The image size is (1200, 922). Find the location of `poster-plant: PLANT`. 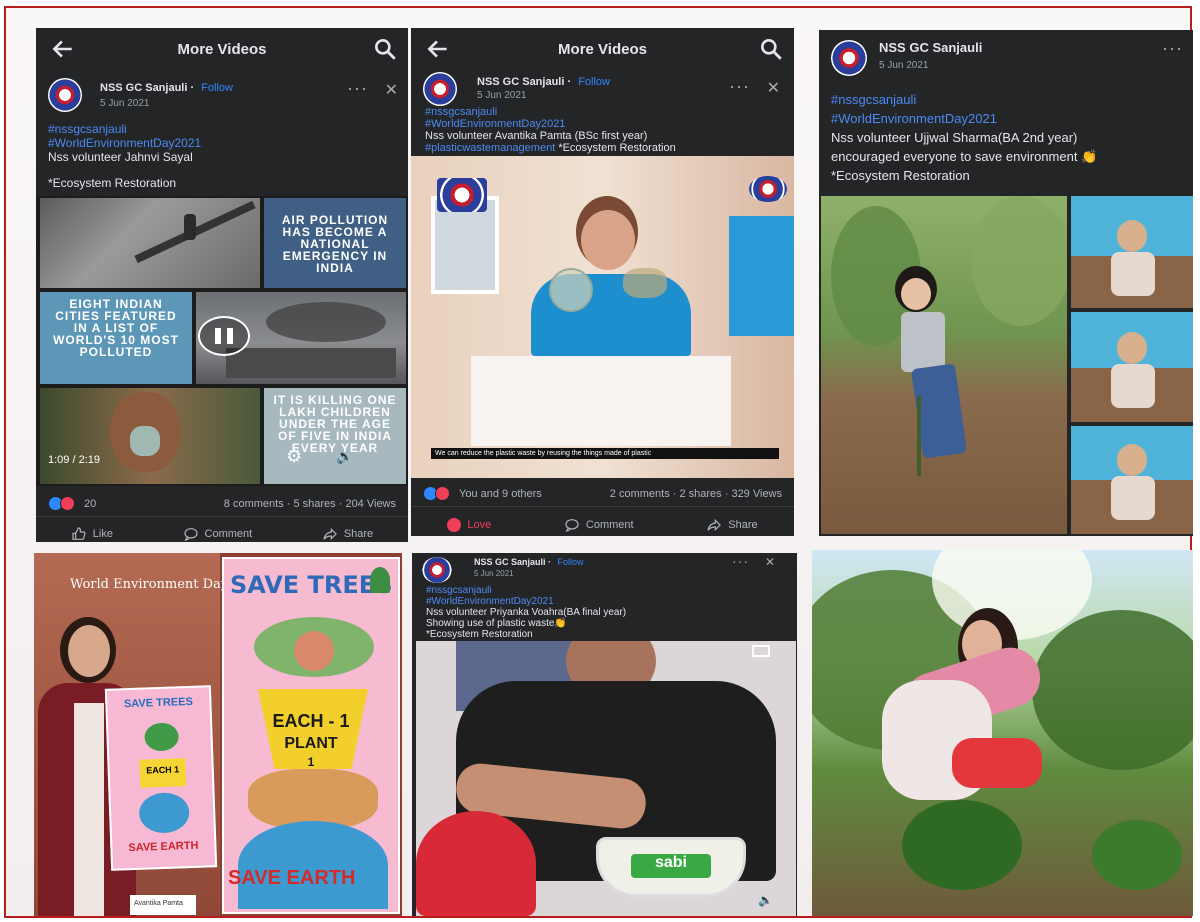

poster-plant: PLANT is located at coordinates (311, 743).